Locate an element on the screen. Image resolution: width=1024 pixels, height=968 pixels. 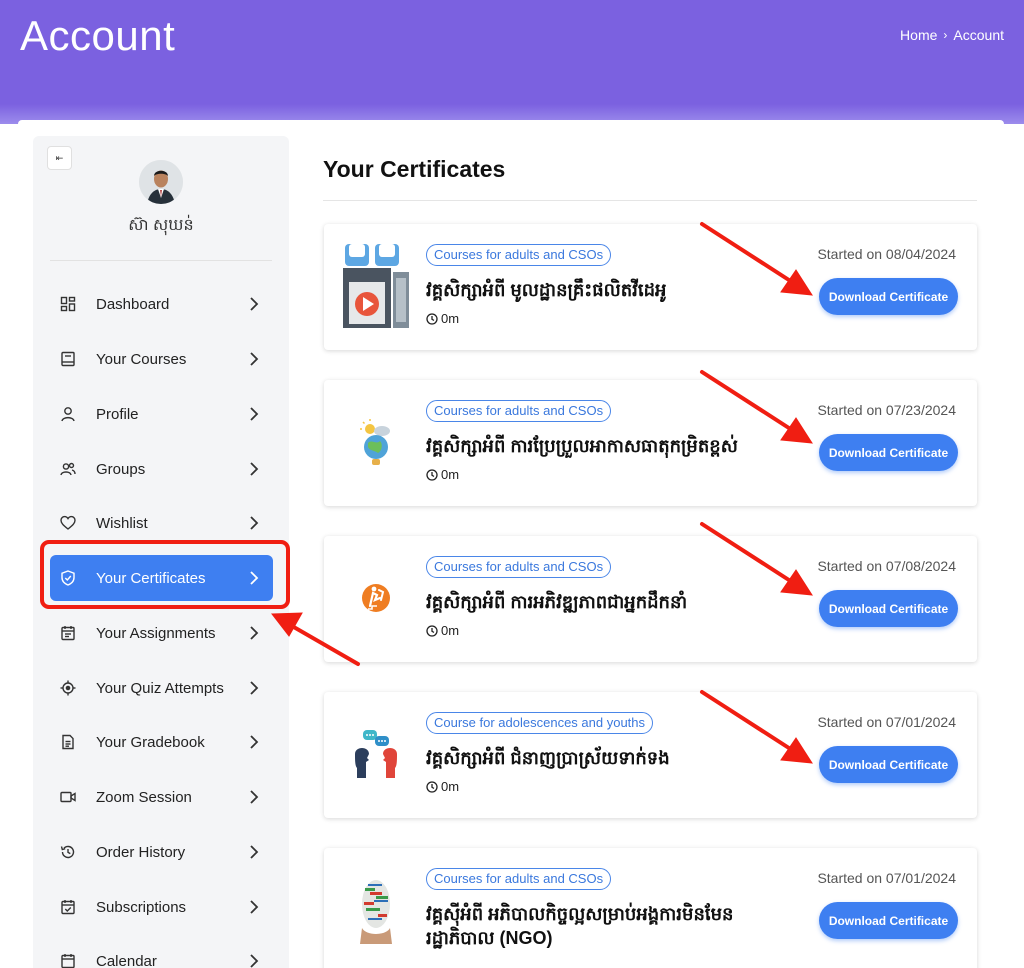
sidebar-item-label: Your Quiz Attempts is located at coordinates (160, 688).